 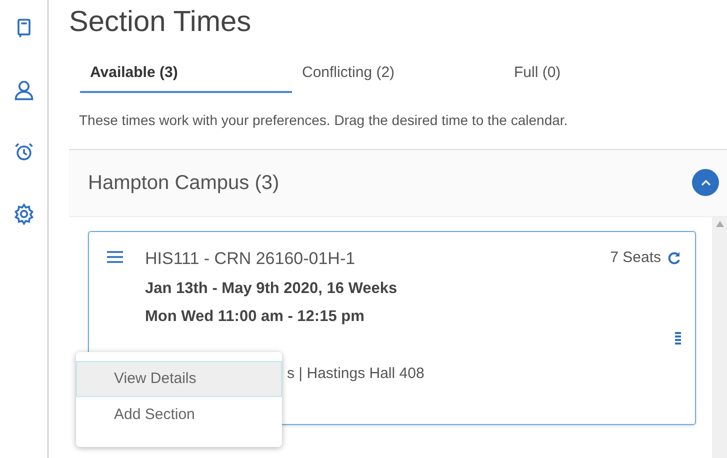 What do you see at coordinates (356, 374) in the screenshot?
I see `location-text: s | Hastings Hall 408` at bounding box center [356, 374].